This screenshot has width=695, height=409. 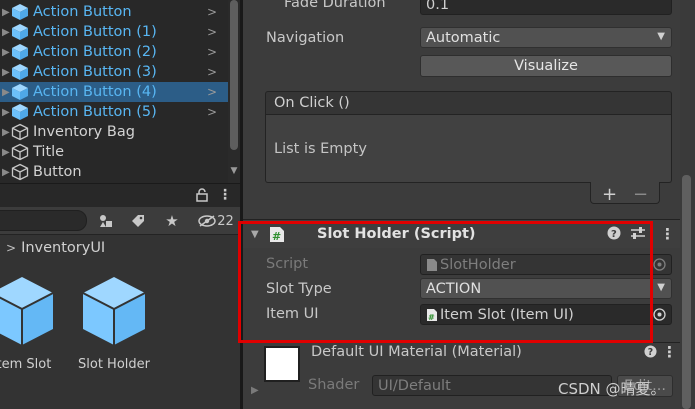 What do you see at coordinates (414, 385) in the screenshot?
I see `shader-value: UI/Default` at bounding box center [414, 385].